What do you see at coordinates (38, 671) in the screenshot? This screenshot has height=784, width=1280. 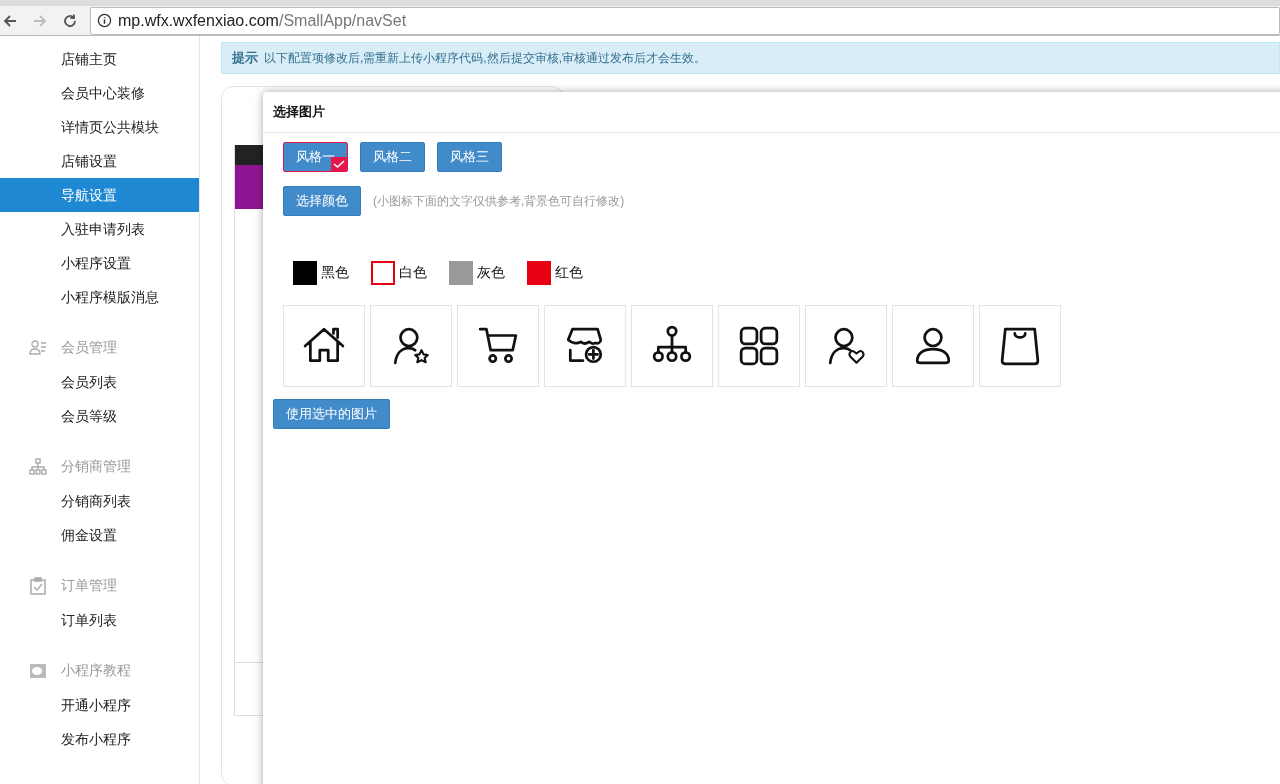 I see `chat-book-icon` at bounding box center [38, 671].